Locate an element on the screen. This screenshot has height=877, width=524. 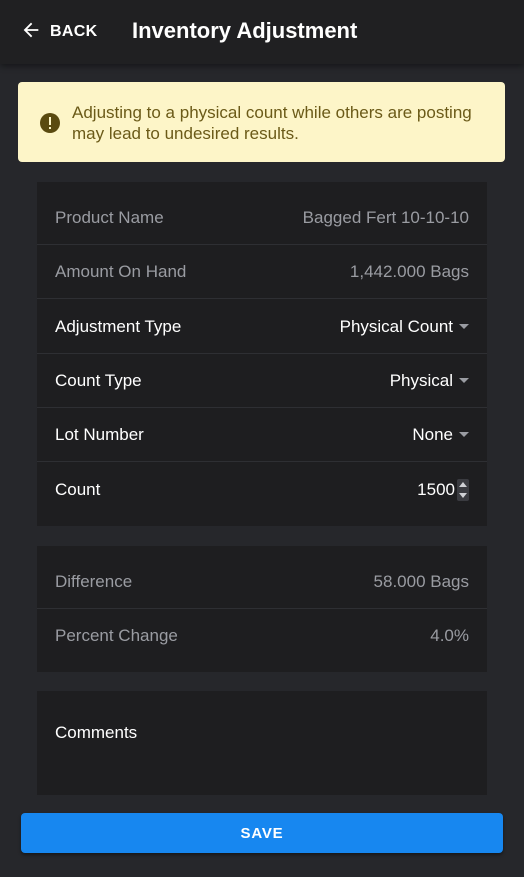
product-name-label: Product Name is located at coordinates (109, 217).